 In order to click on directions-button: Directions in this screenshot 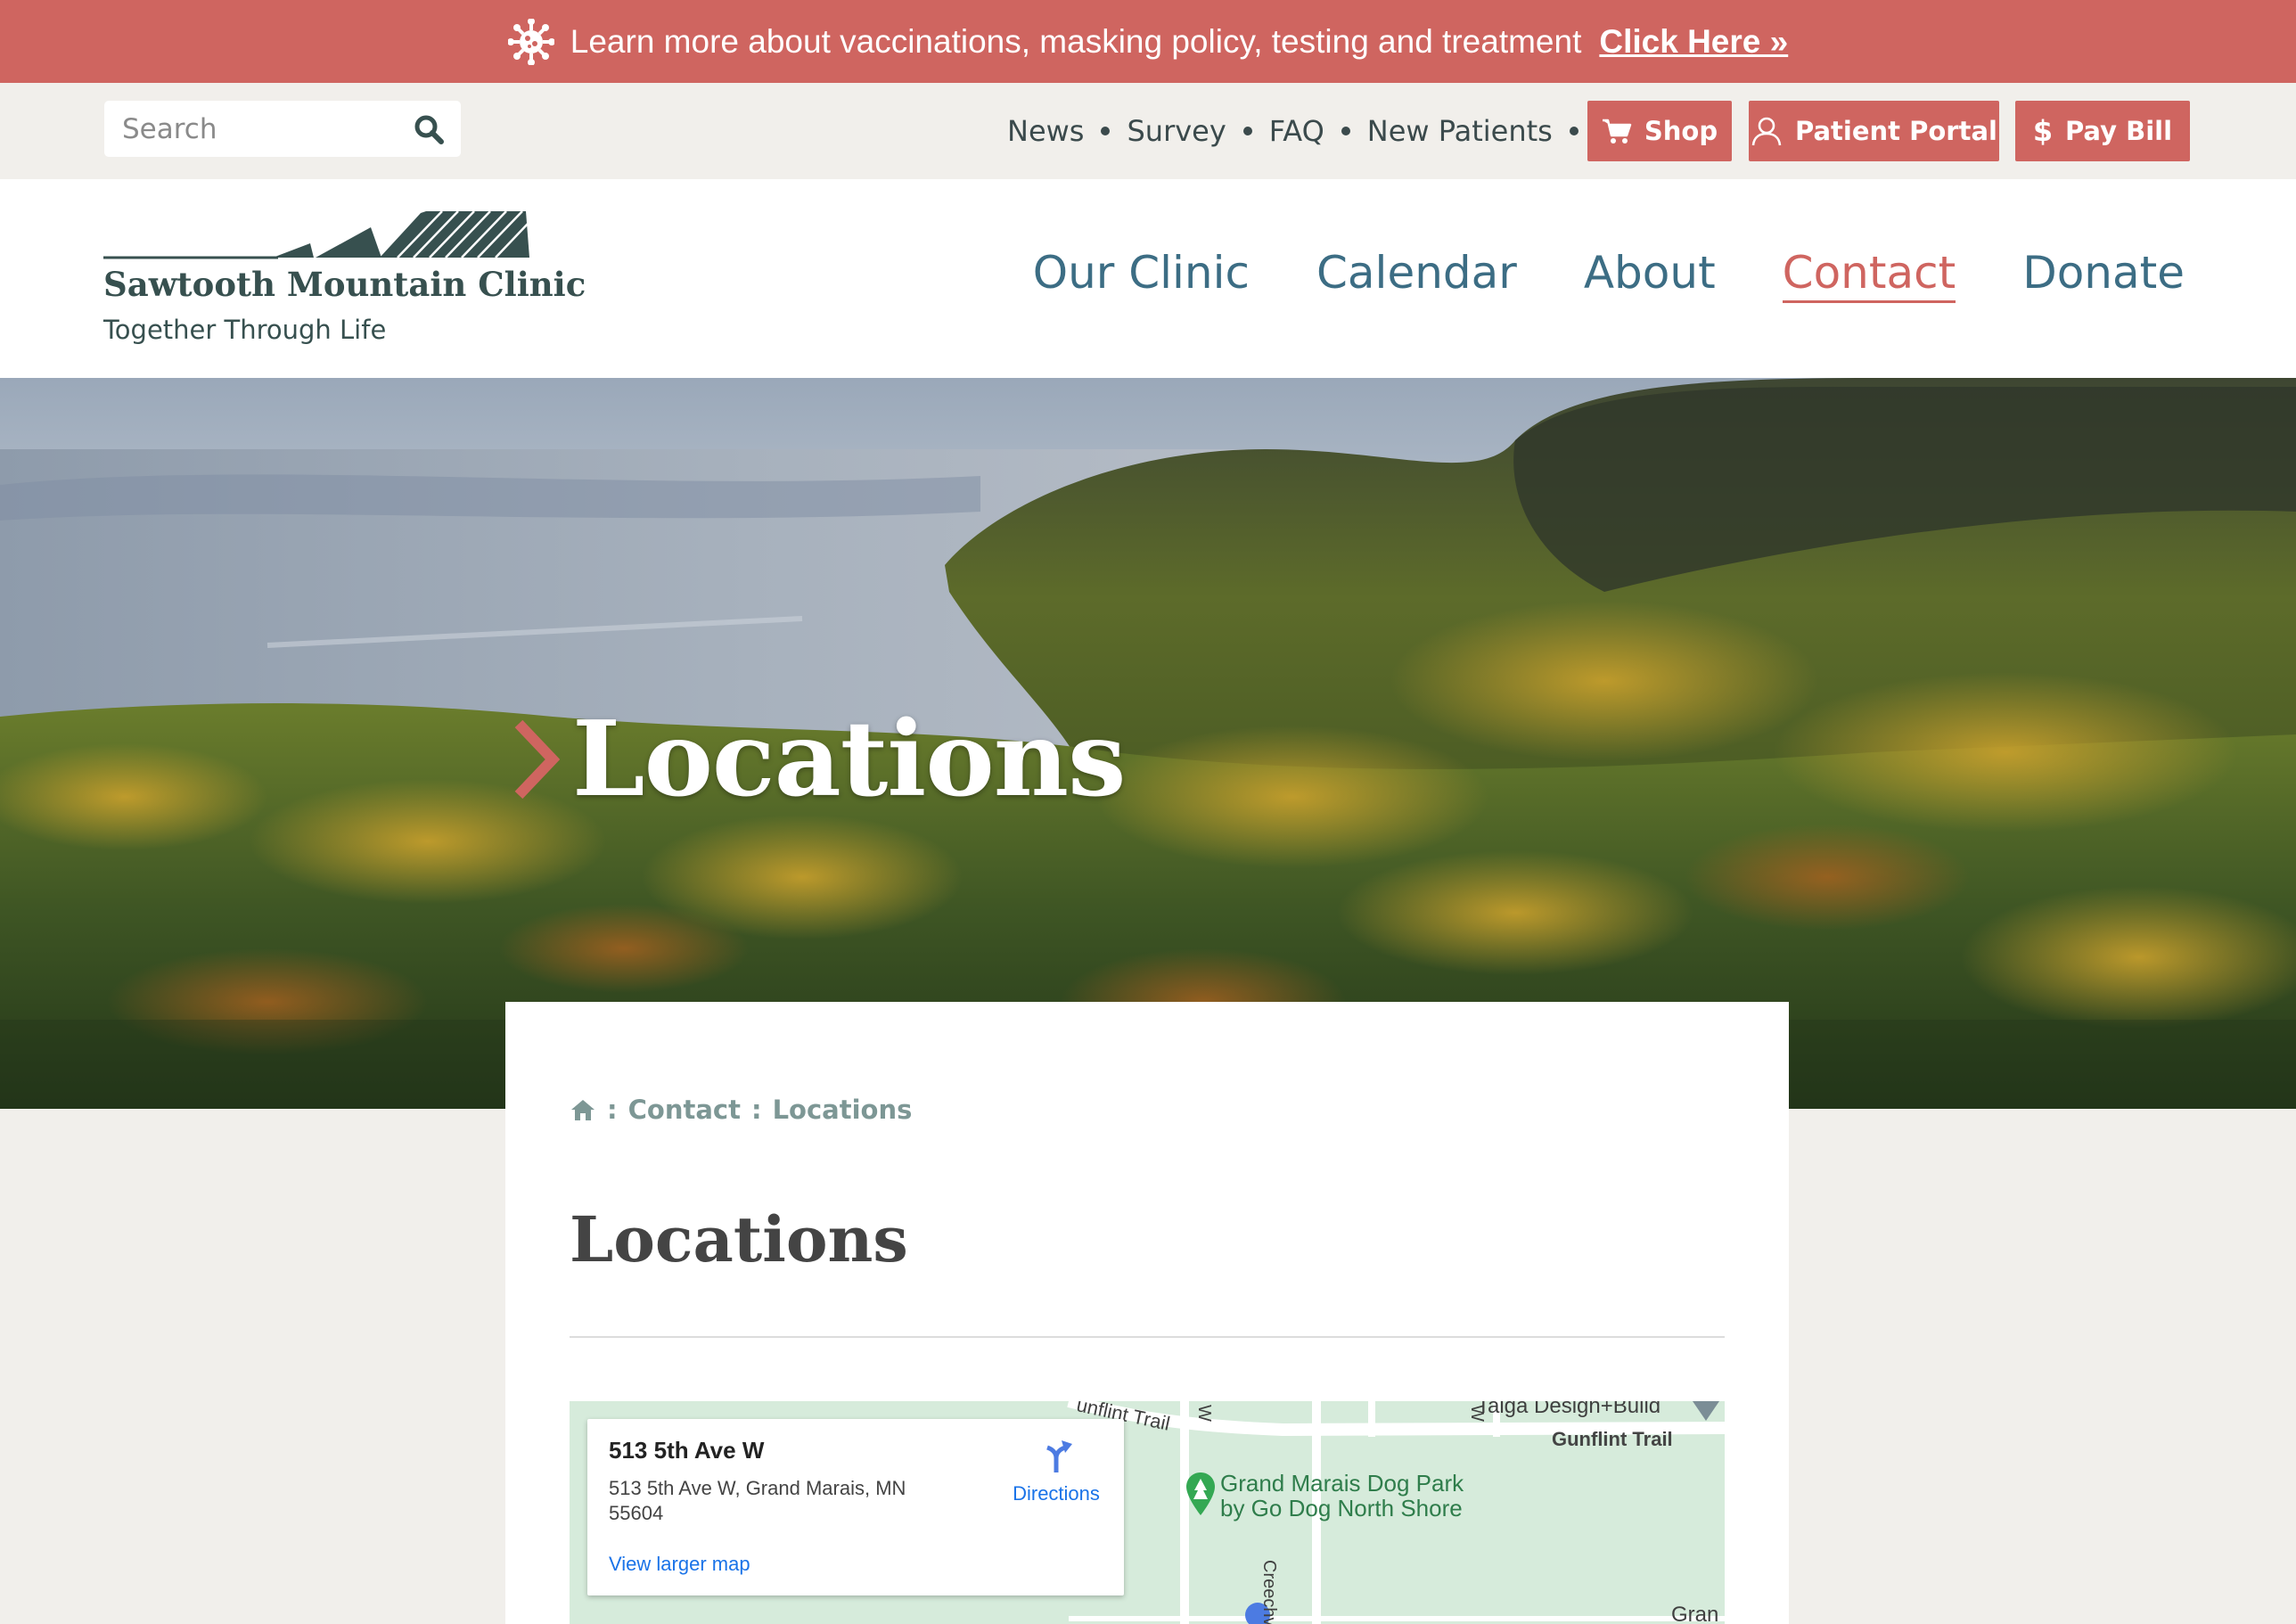, I will do `click(1056, 1472)`.